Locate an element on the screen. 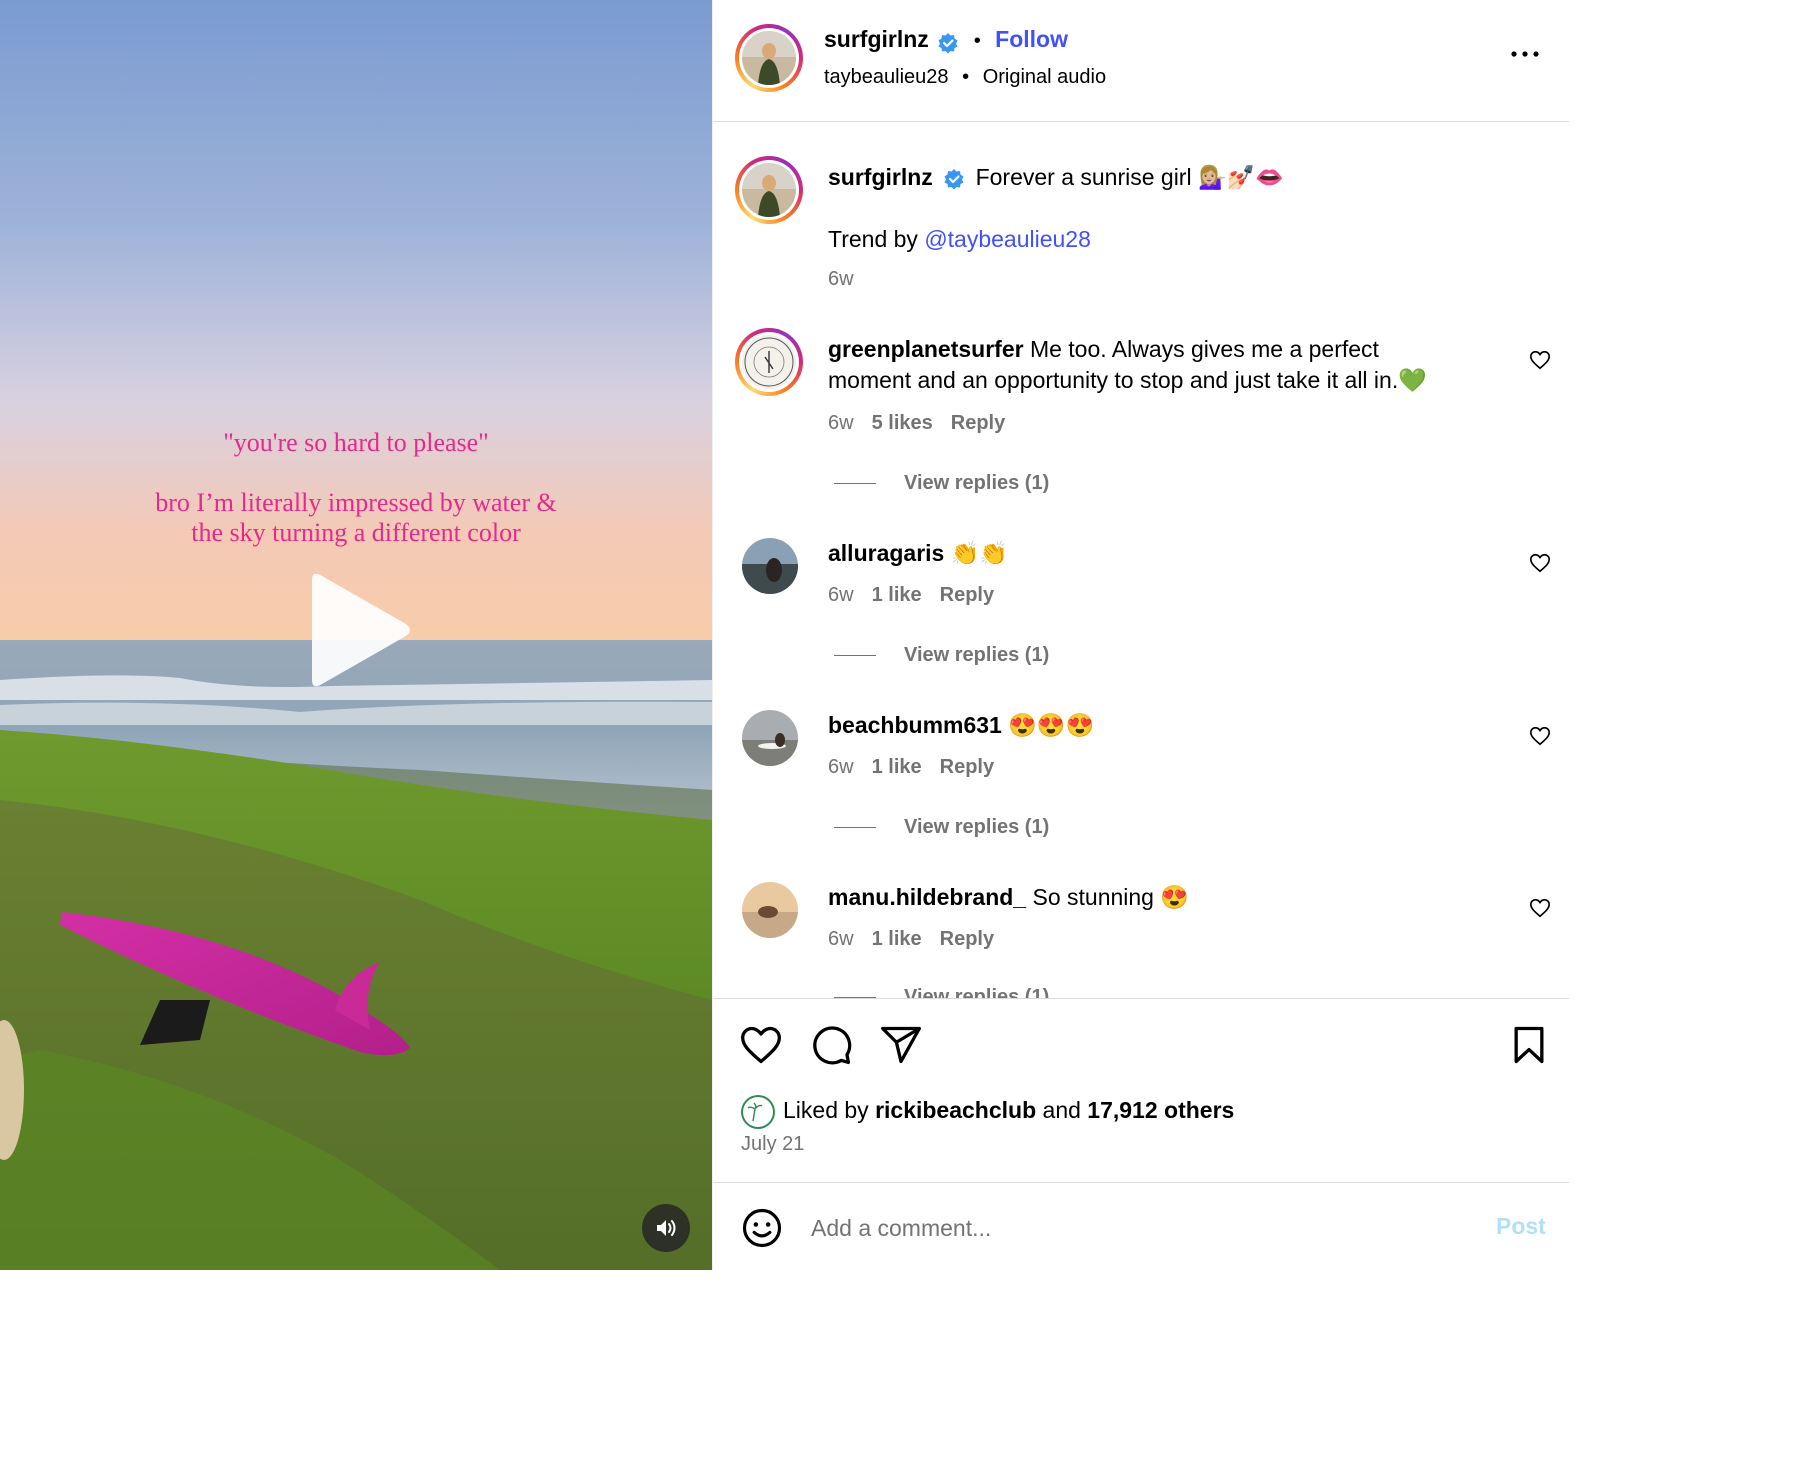  comment-body: alluragaris 👏👏 is located at coordinates (1158, 553).